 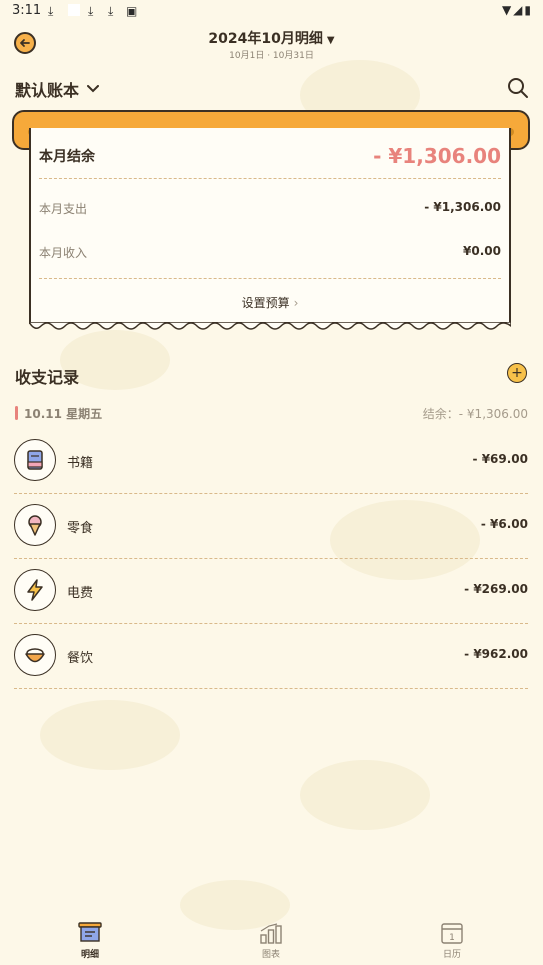 I want to click on svg-text: 1, so click(x=452, y=938).